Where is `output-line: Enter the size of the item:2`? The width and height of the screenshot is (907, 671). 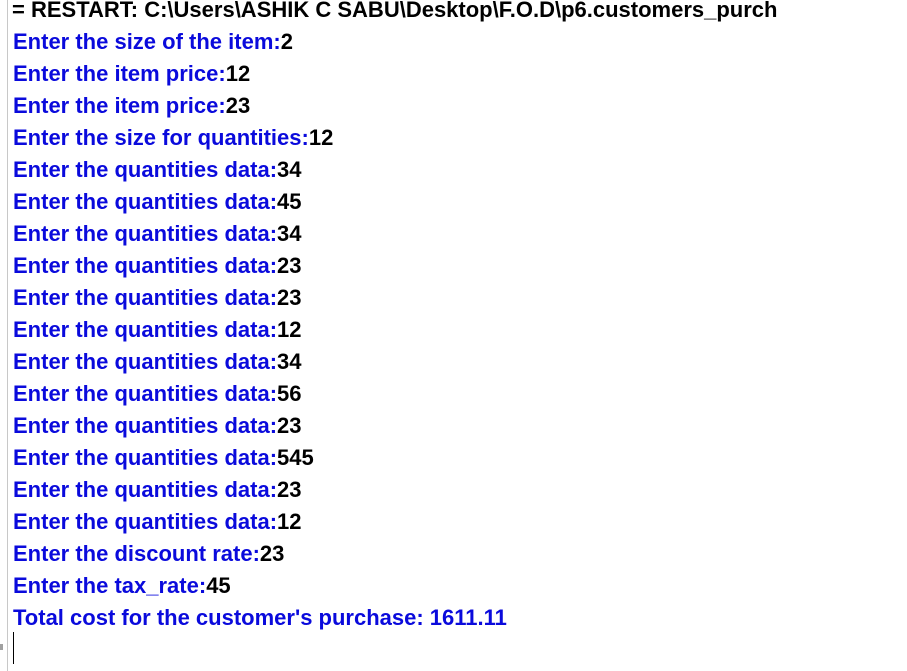 output-line: Enter the size of the item:2 is located at coordinates (458, 42).